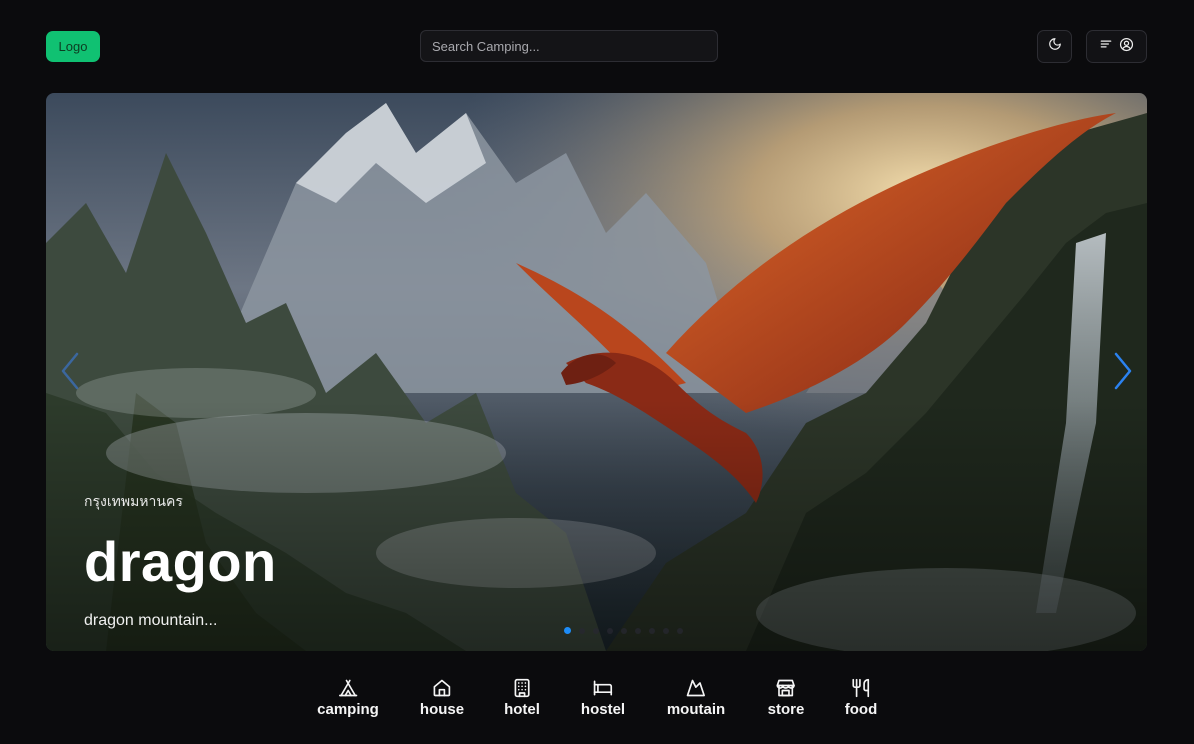  Describe the element at coordinates (696, 709) in the screenshot. I see `category-label: moutain` at that location.